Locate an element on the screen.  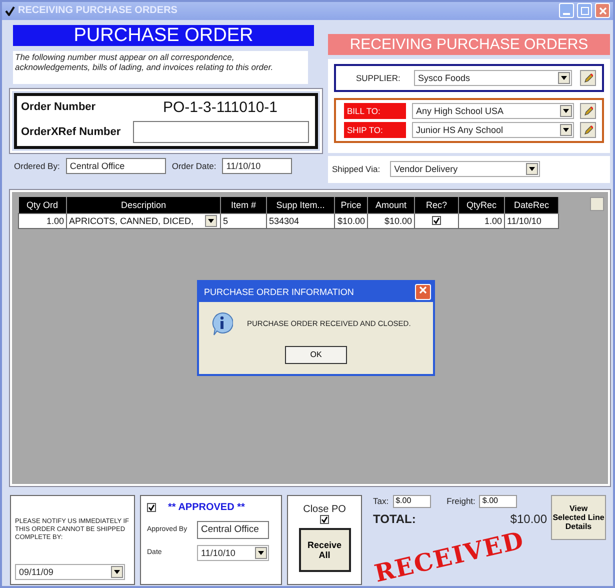
total-label: TOTAL: is located at coordinates (394, 519).